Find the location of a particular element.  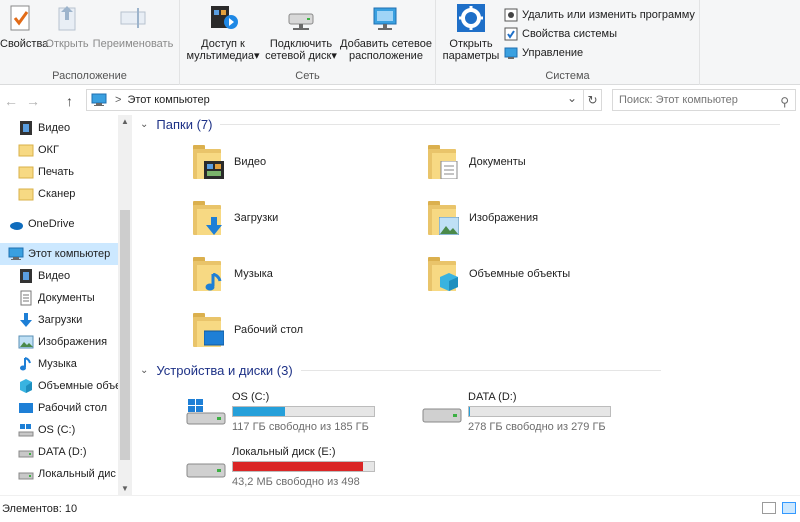

sidebar-item-images: Изображения is located at coordinates (59, 342).